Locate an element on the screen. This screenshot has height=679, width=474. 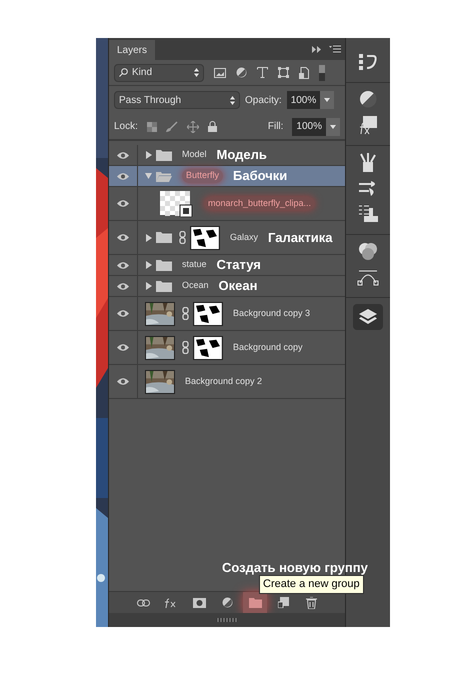
channels-icon is located at coordinates (368, 251).